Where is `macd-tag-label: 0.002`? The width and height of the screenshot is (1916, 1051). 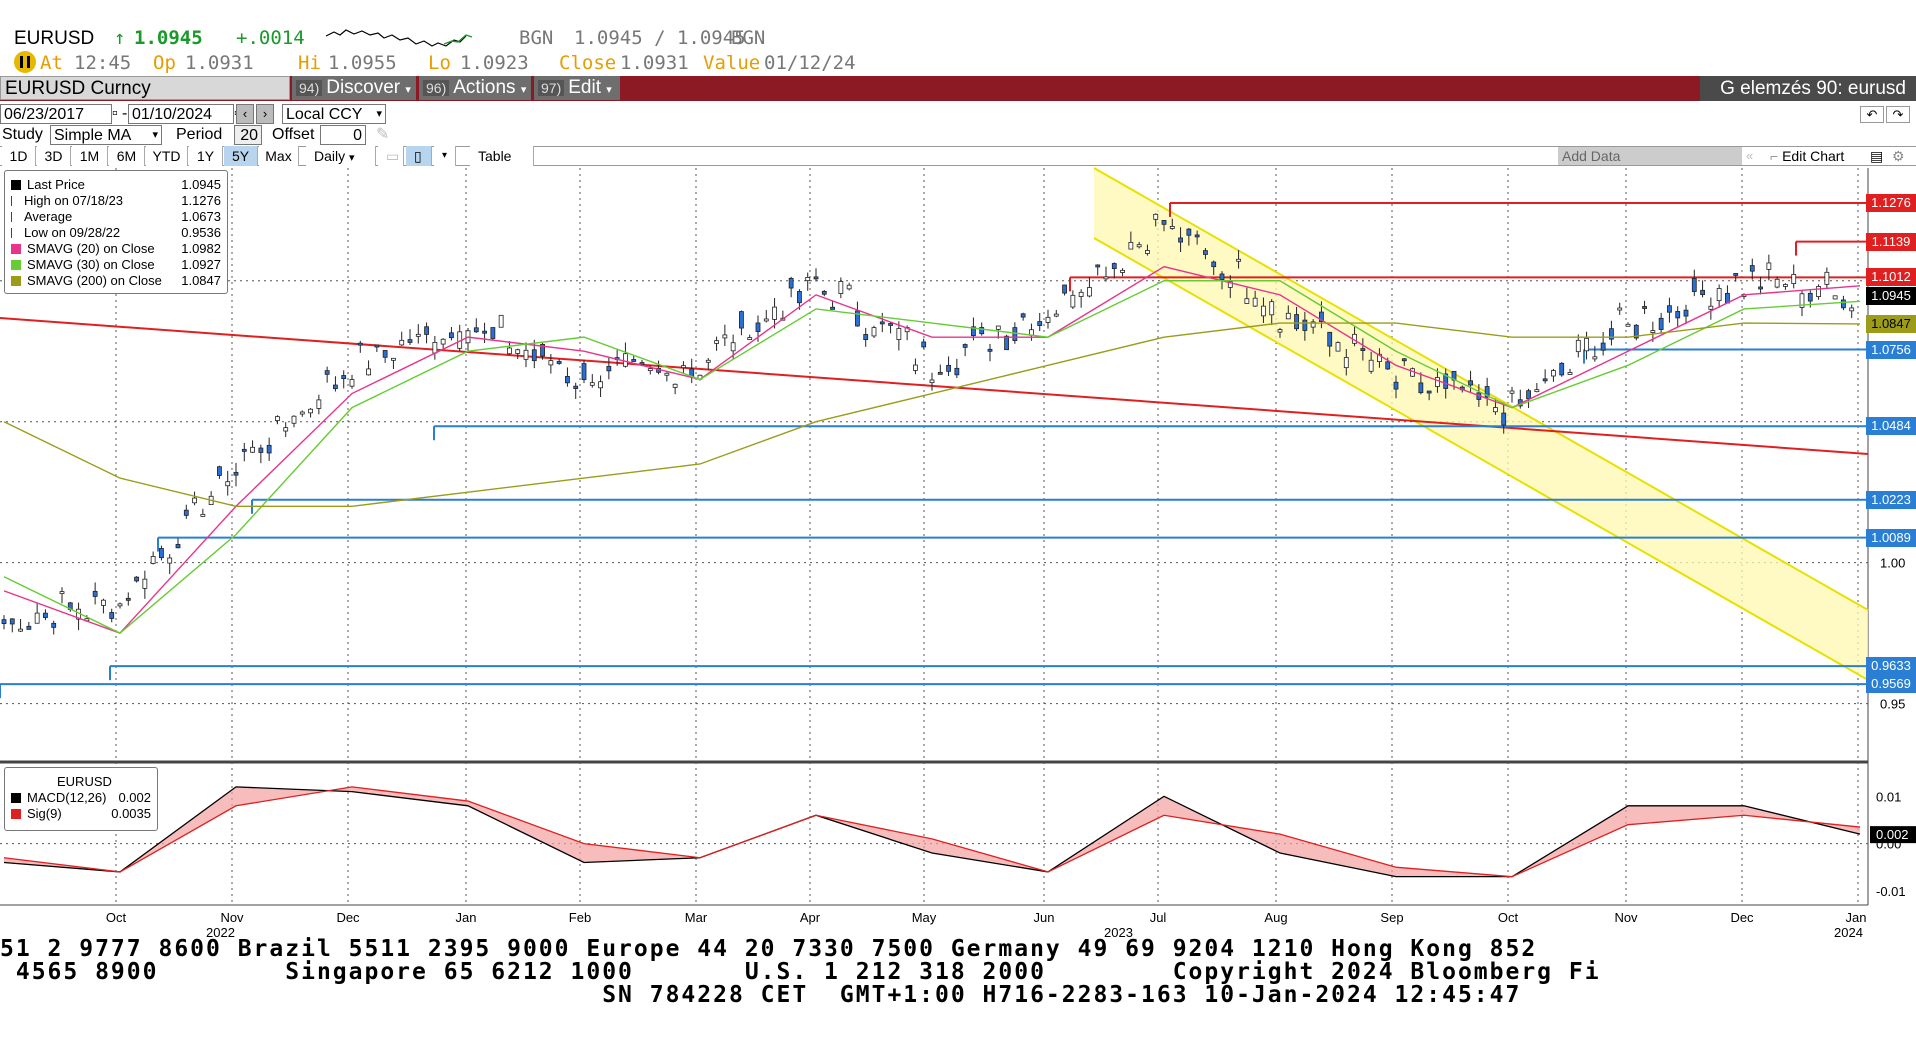 macd-tag-label: 0.002 is located at coordinates (1892, 834).